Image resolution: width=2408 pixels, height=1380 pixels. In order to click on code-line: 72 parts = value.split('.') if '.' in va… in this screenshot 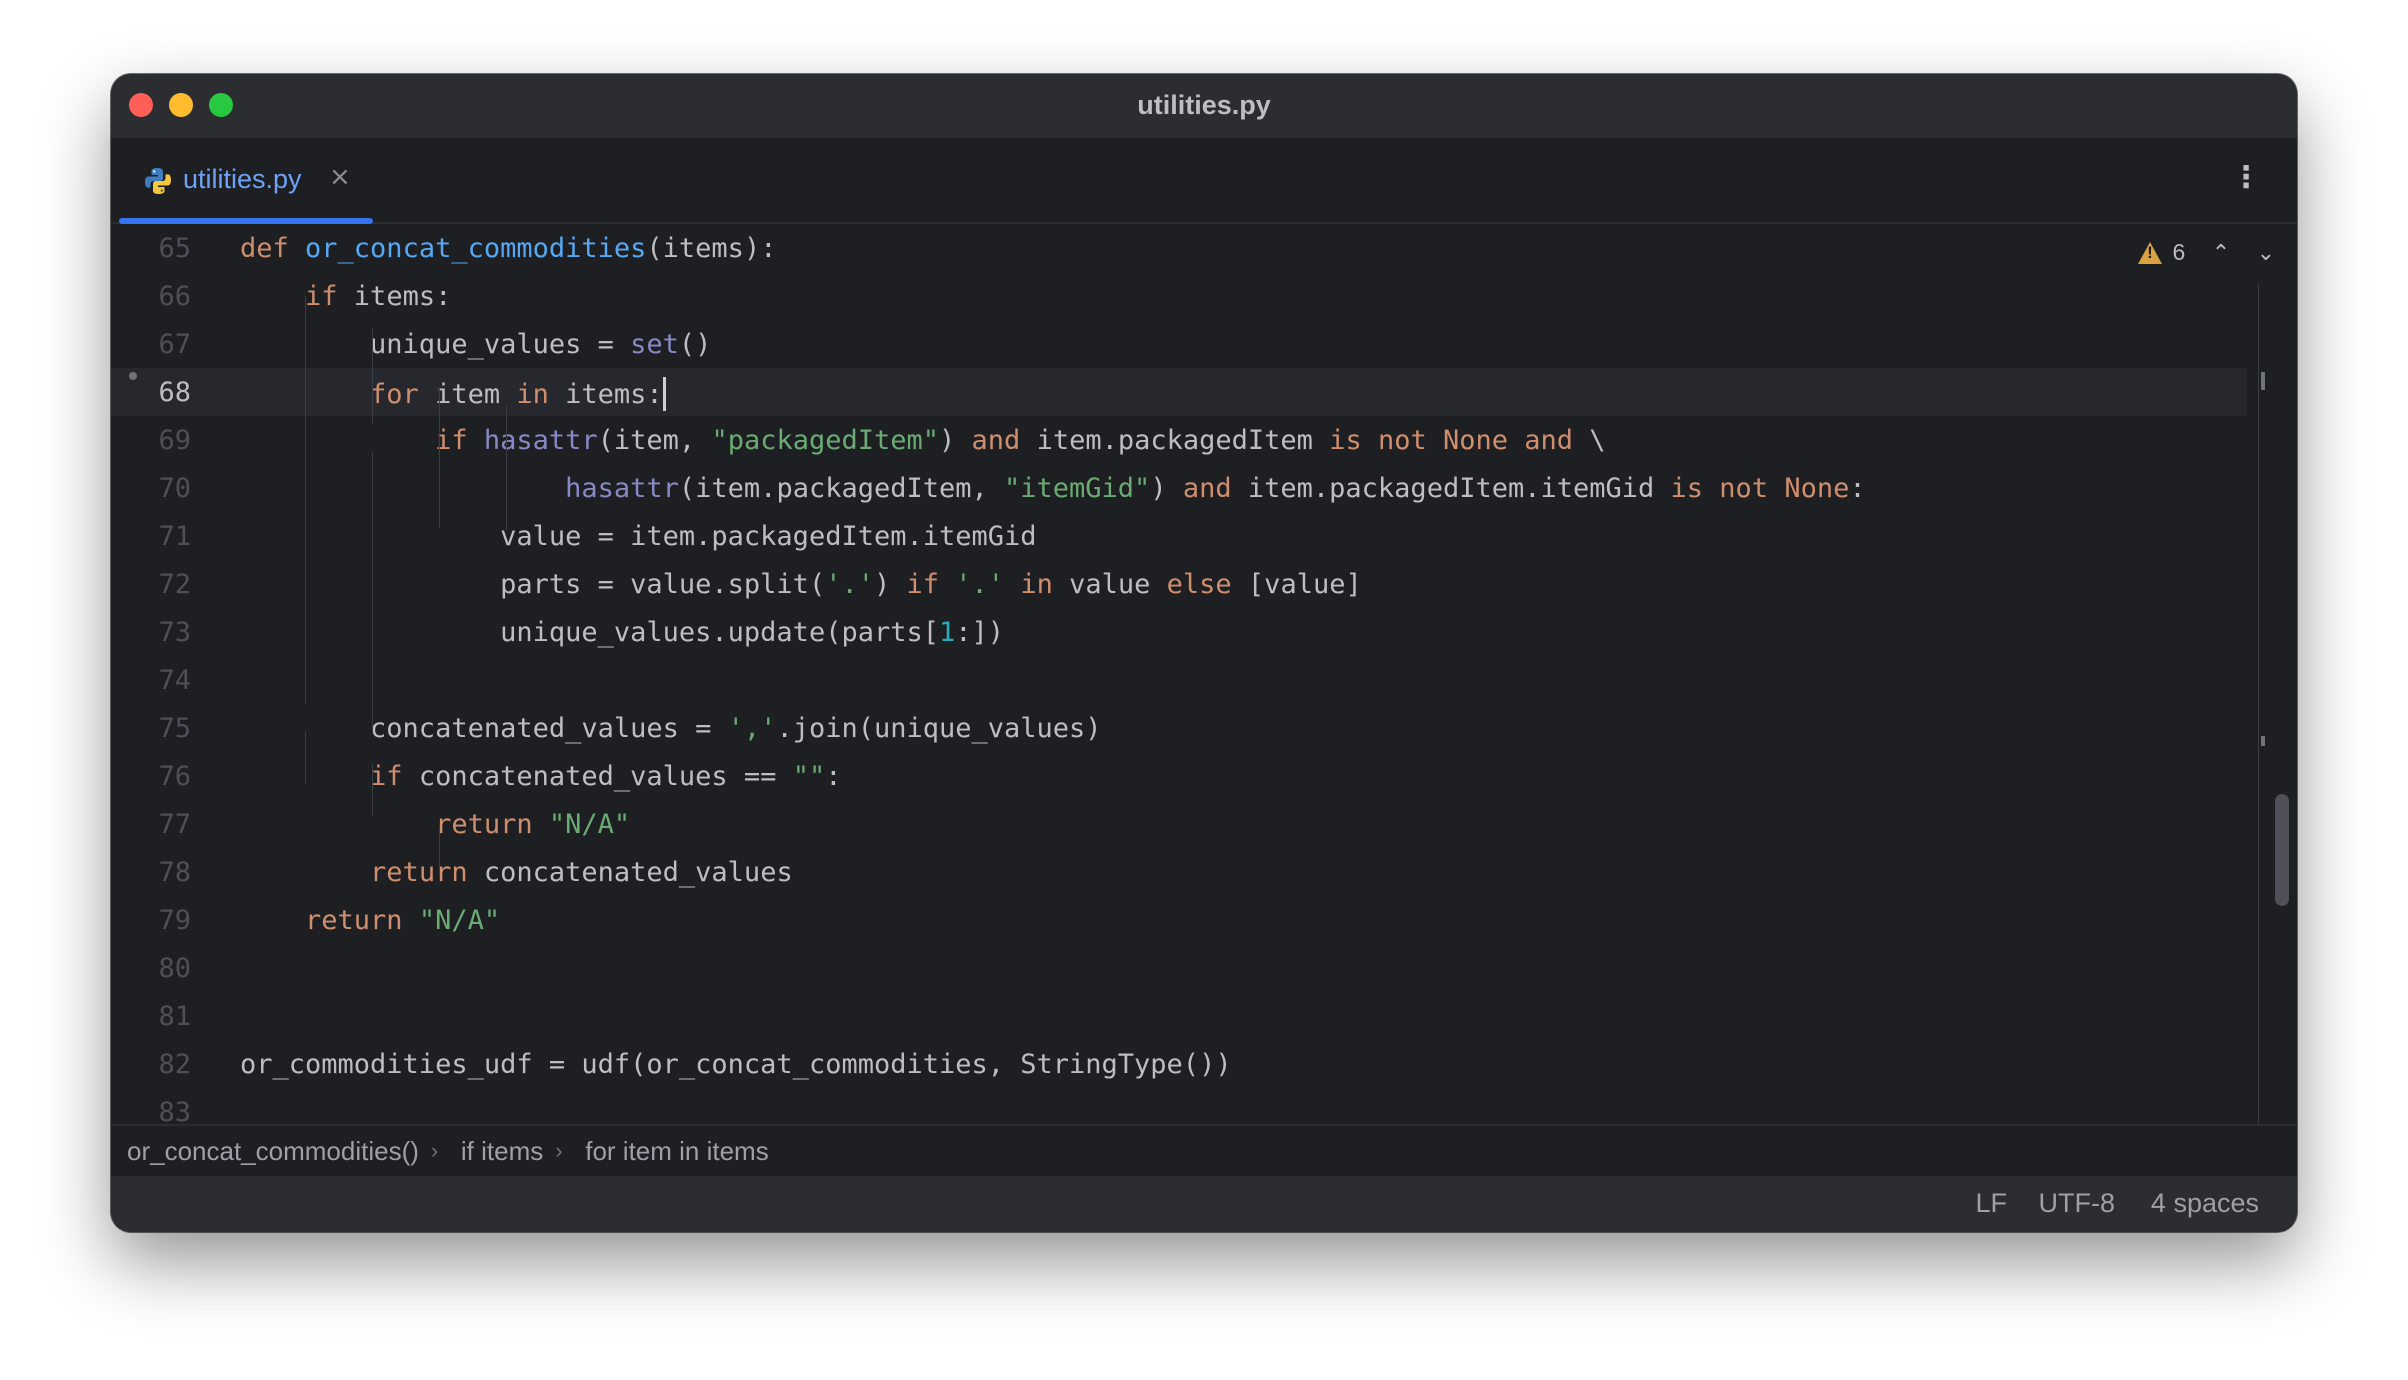, I will do `click(1179, 584)`.